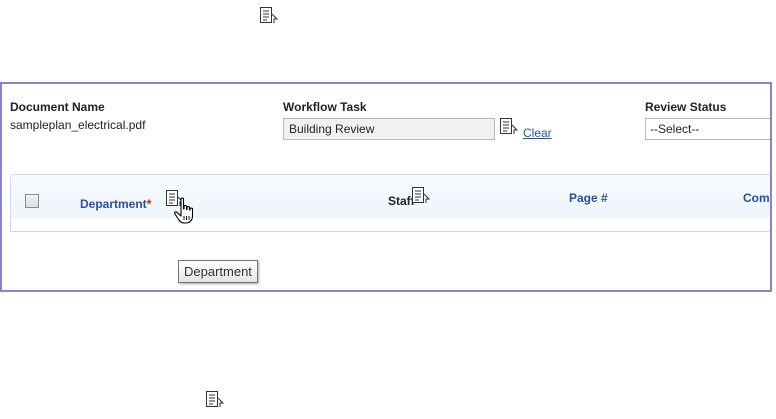 The width and height of the screenshot is (776, 419). Describe the element at coordinates (389, 129) in the screenshot. I see `workflow-task-input: Building Review` at that location.